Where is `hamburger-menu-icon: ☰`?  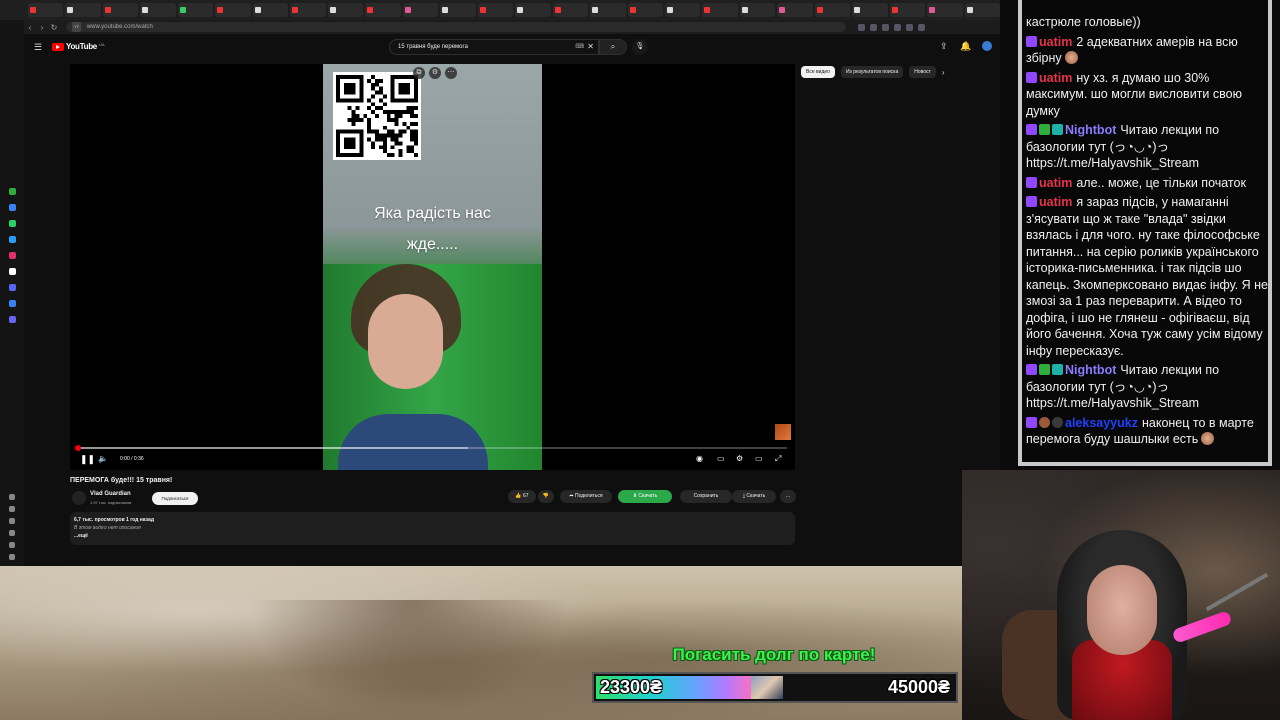 hamburger-menu-icon: ☰ is located at coordinates (38, 47).